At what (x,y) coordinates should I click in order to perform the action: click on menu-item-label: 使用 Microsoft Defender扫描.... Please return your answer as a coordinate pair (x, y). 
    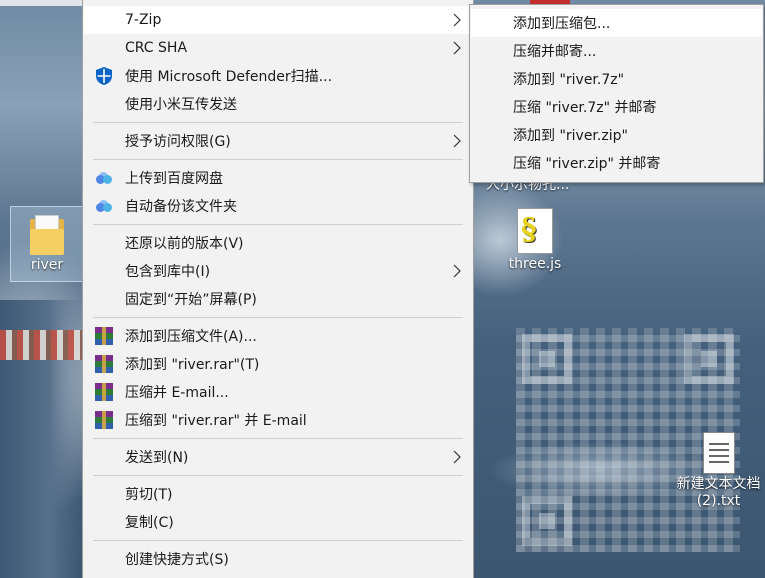
    Looking at the image, I should click on (229, 77).